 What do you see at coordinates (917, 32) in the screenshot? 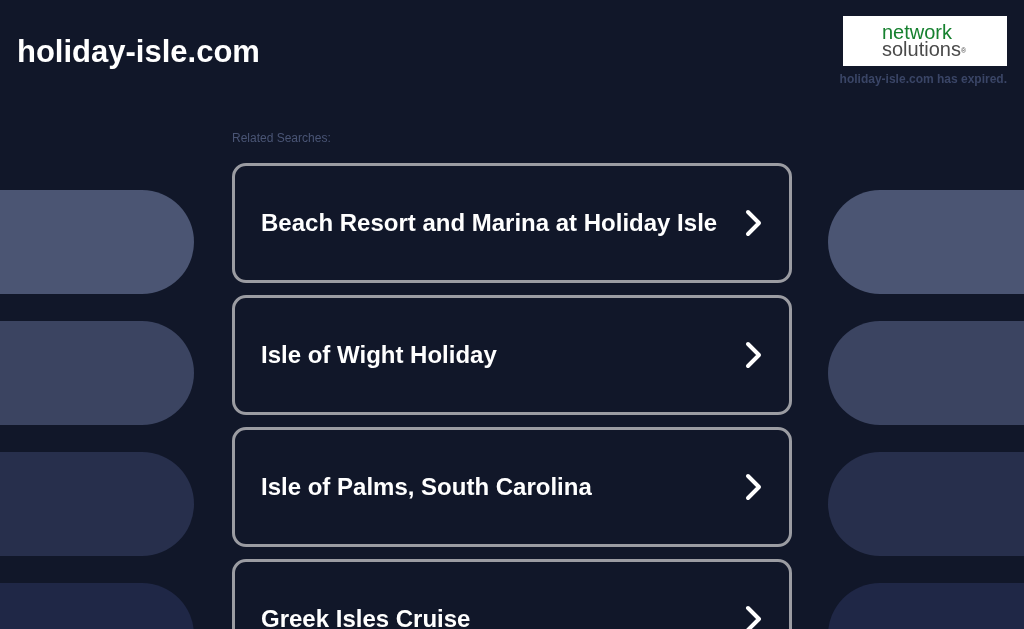
I see `logo-text: network` at bounding box center [917, 32].